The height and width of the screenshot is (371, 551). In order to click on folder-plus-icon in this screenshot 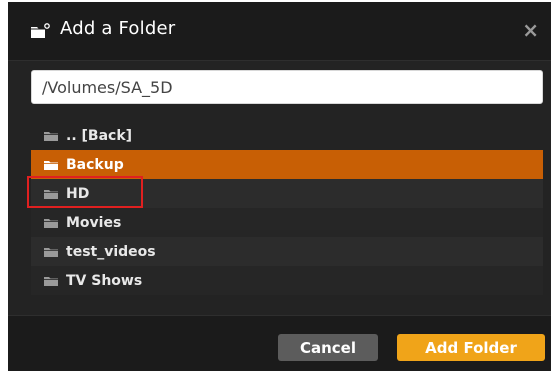, I will do `click(40, 30)`.